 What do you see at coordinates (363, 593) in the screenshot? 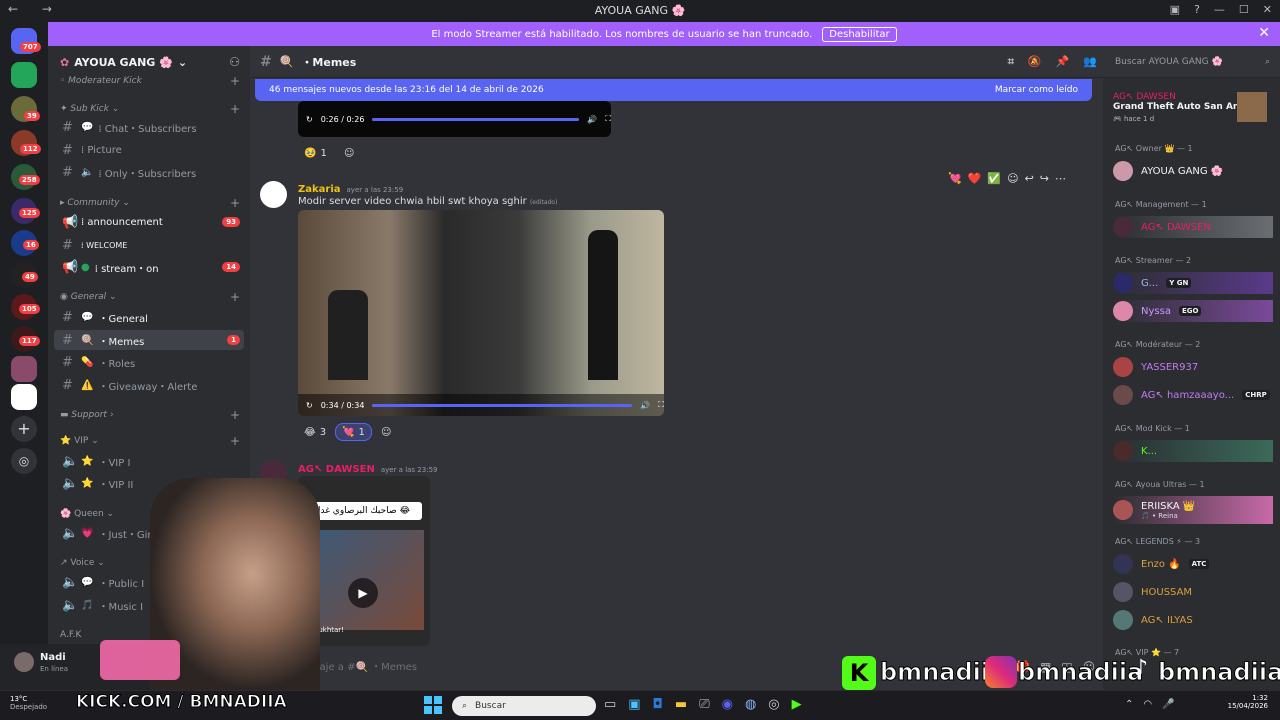
I see `play-icon: ▶` at bounding box center [363, 593].